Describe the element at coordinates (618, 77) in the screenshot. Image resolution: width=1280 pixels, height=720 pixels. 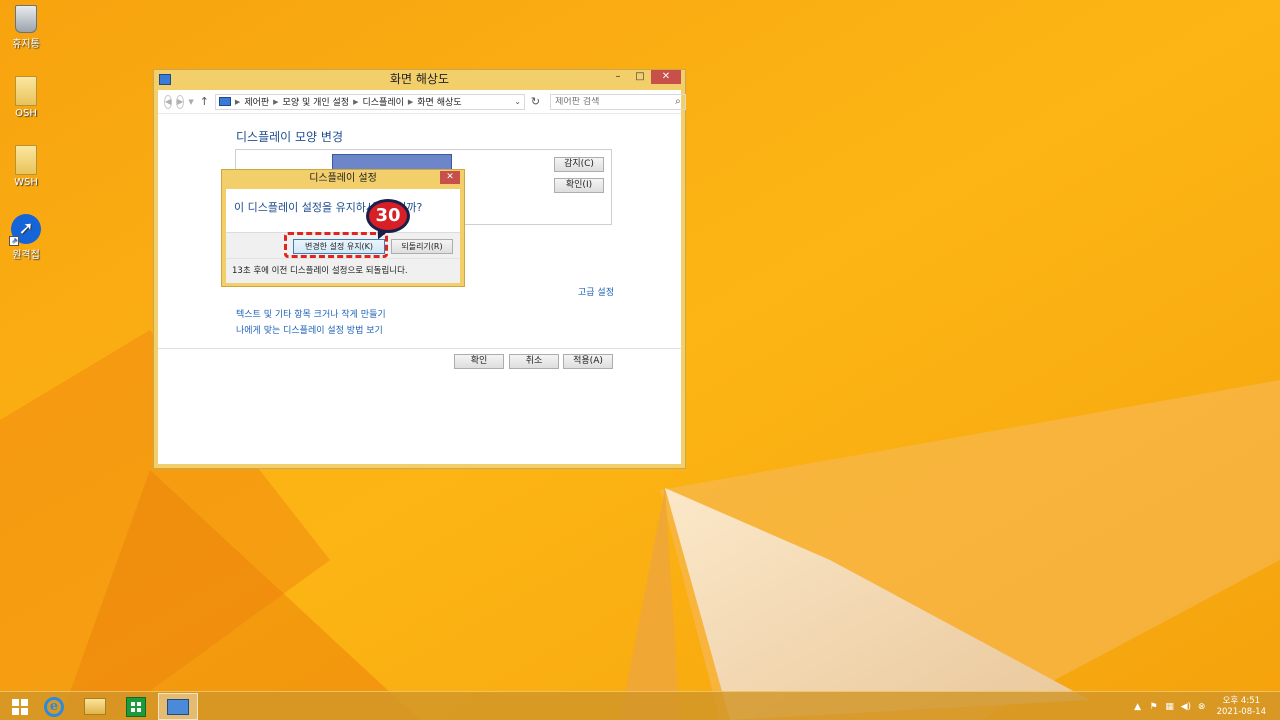
I see `minimize-button: –` at that location.